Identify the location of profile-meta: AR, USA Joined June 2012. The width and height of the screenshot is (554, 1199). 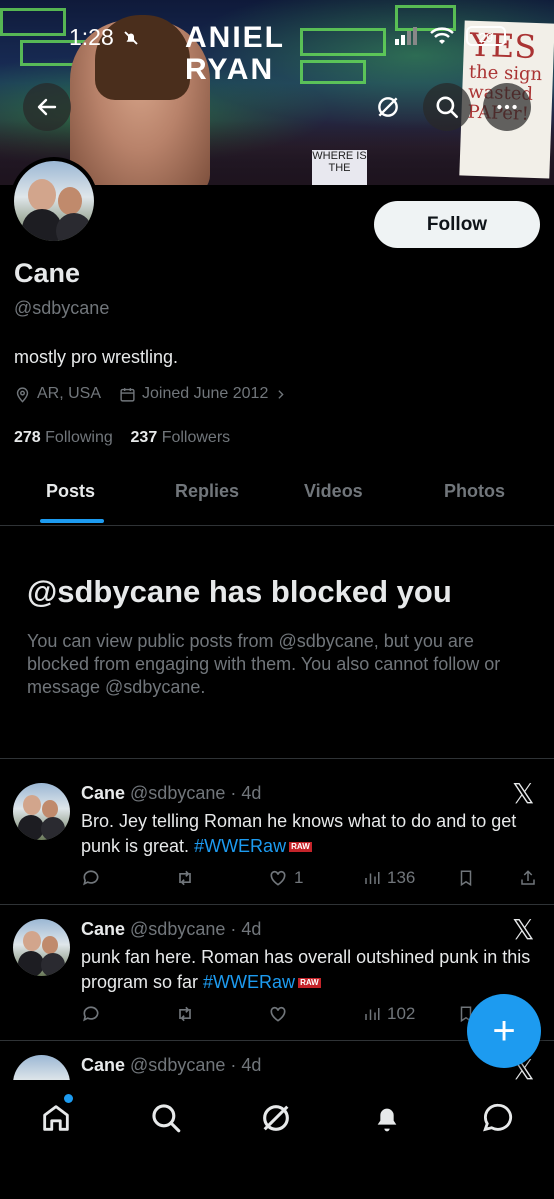
(159, 394).